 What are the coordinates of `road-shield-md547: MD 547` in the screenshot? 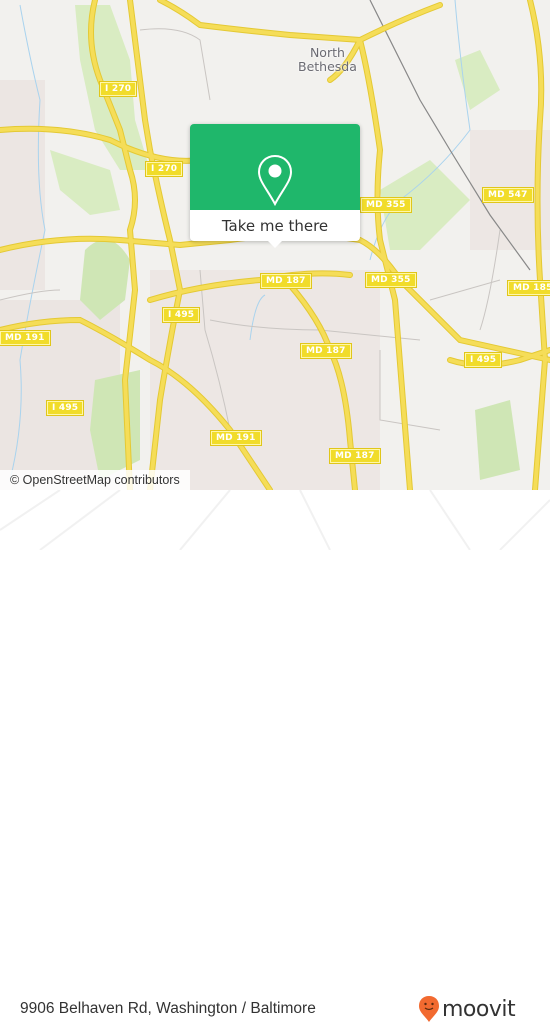 It's located at (508, 195).